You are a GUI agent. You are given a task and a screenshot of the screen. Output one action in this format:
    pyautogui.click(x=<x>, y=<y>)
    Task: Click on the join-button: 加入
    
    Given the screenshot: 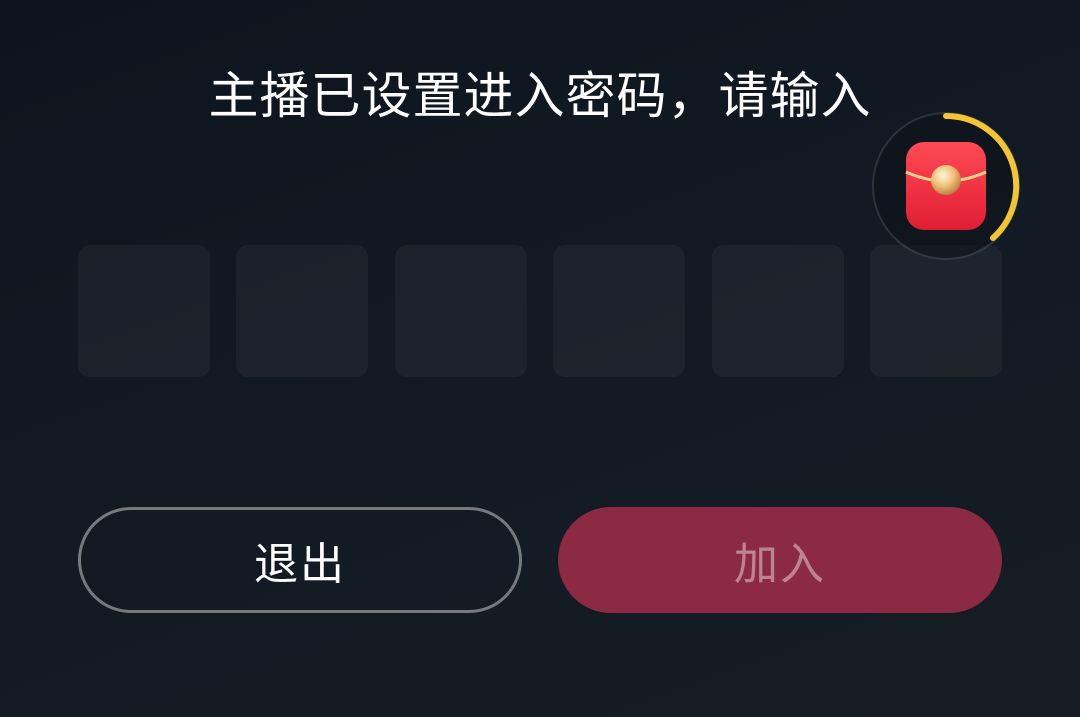 What is the action you would take?
    pyautogui.click(x=780, y=560)
    